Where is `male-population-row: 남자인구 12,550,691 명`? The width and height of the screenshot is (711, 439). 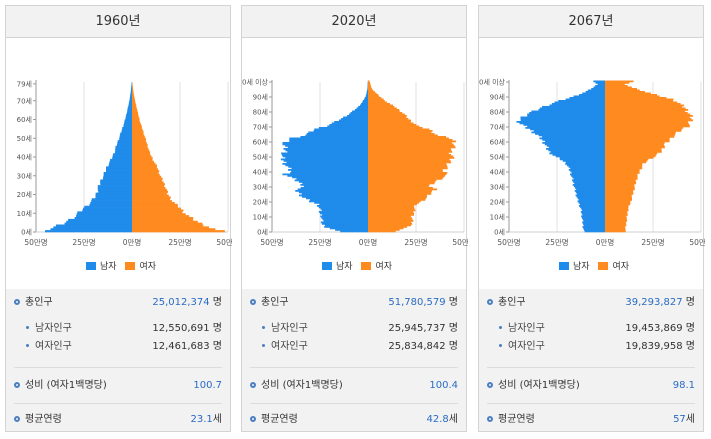
male-population-row: 남자인구 12,550,691 명 is located at coordinates (118, 329).